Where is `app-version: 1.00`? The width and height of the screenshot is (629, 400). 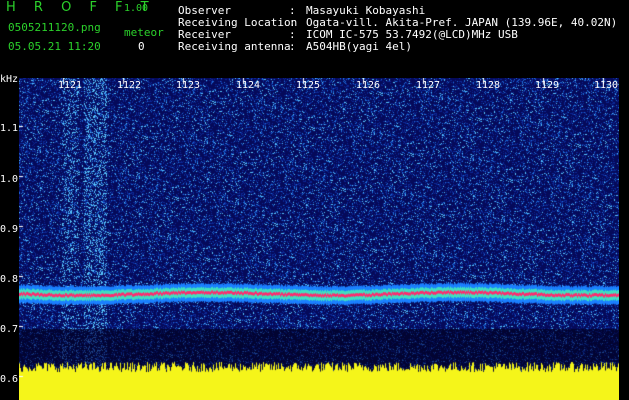 app-version: 1.00 is located at coordinates (136, 8).